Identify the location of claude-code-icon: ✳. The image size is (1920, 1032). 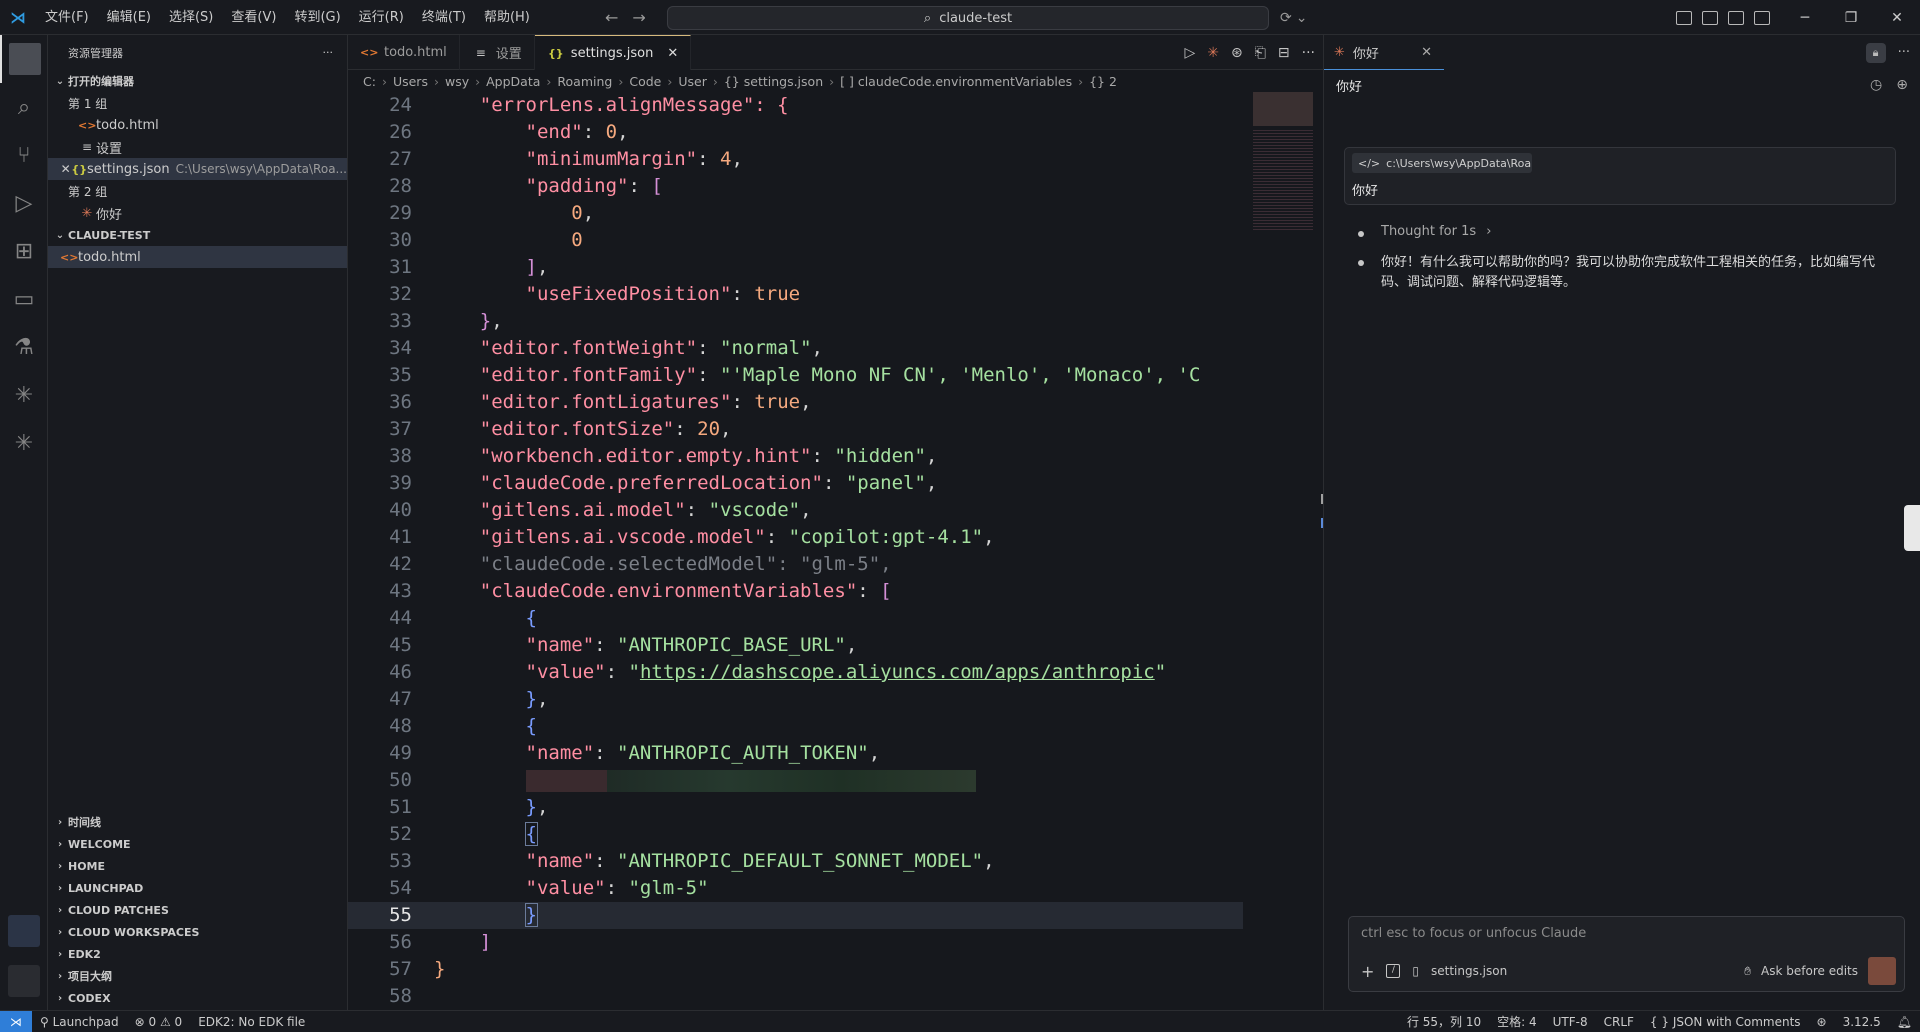
(24, 443).